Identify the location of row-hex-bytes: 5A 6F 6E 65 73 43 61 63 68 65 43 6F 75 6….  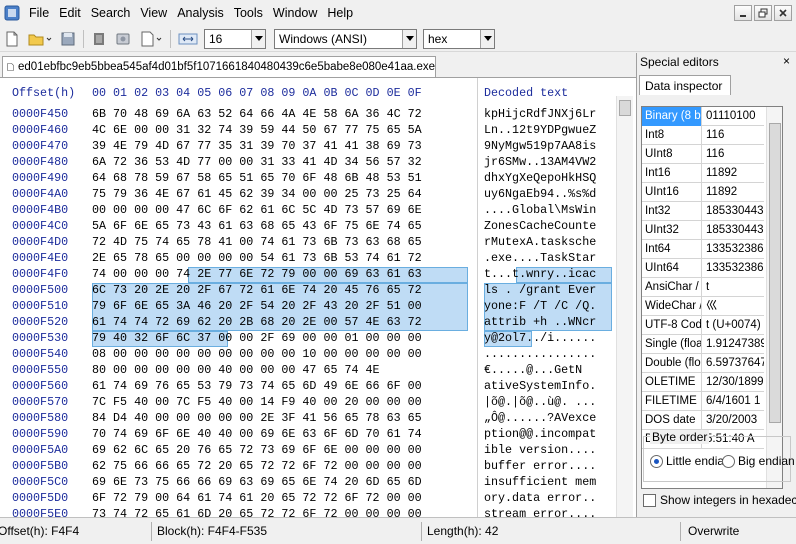
(257, 226).